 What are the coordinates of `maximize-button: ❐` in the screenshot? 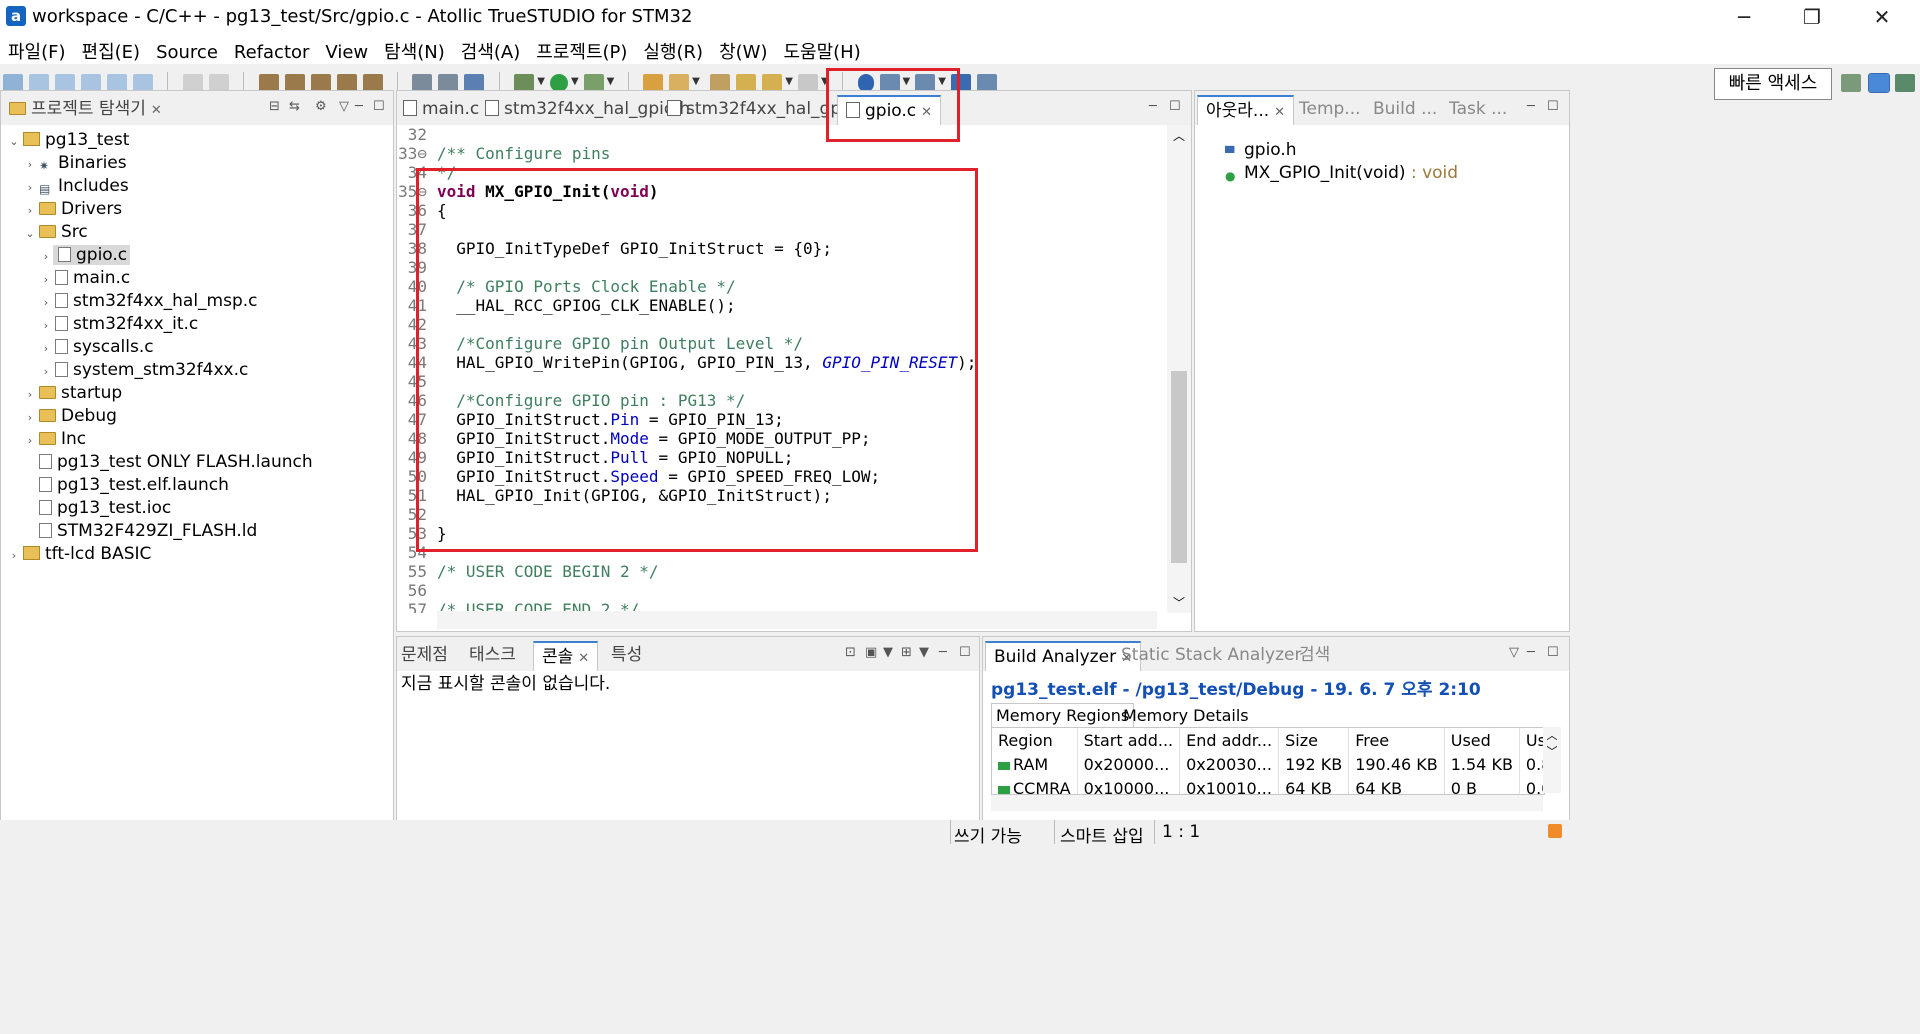 It's located at (1812, 17).